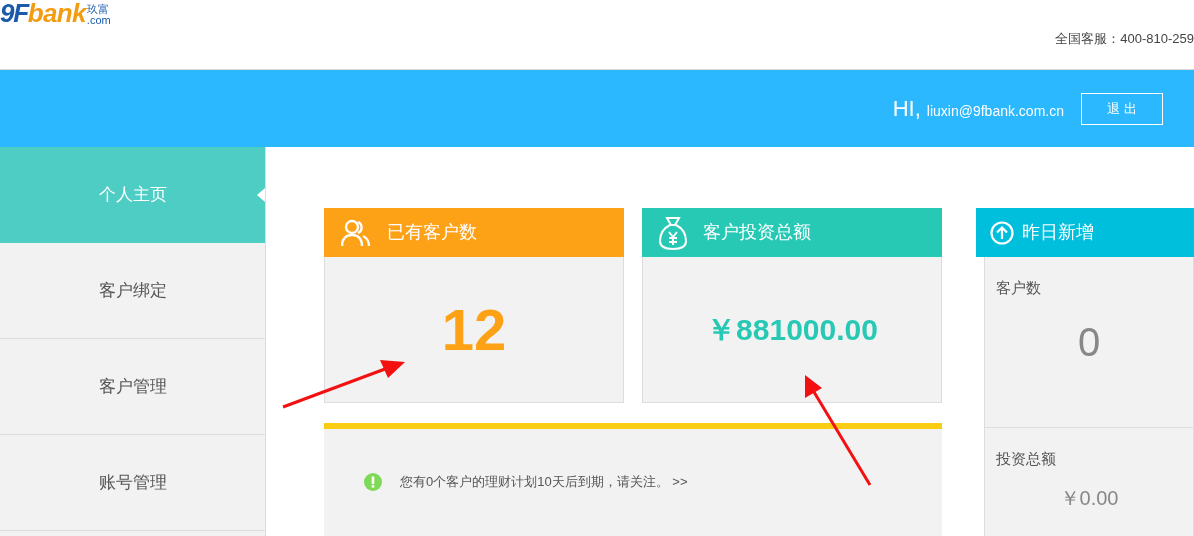  Describe the element at coordinates (432, 232) in the screenshot. I see `card-title: 已有客户数` at that location.